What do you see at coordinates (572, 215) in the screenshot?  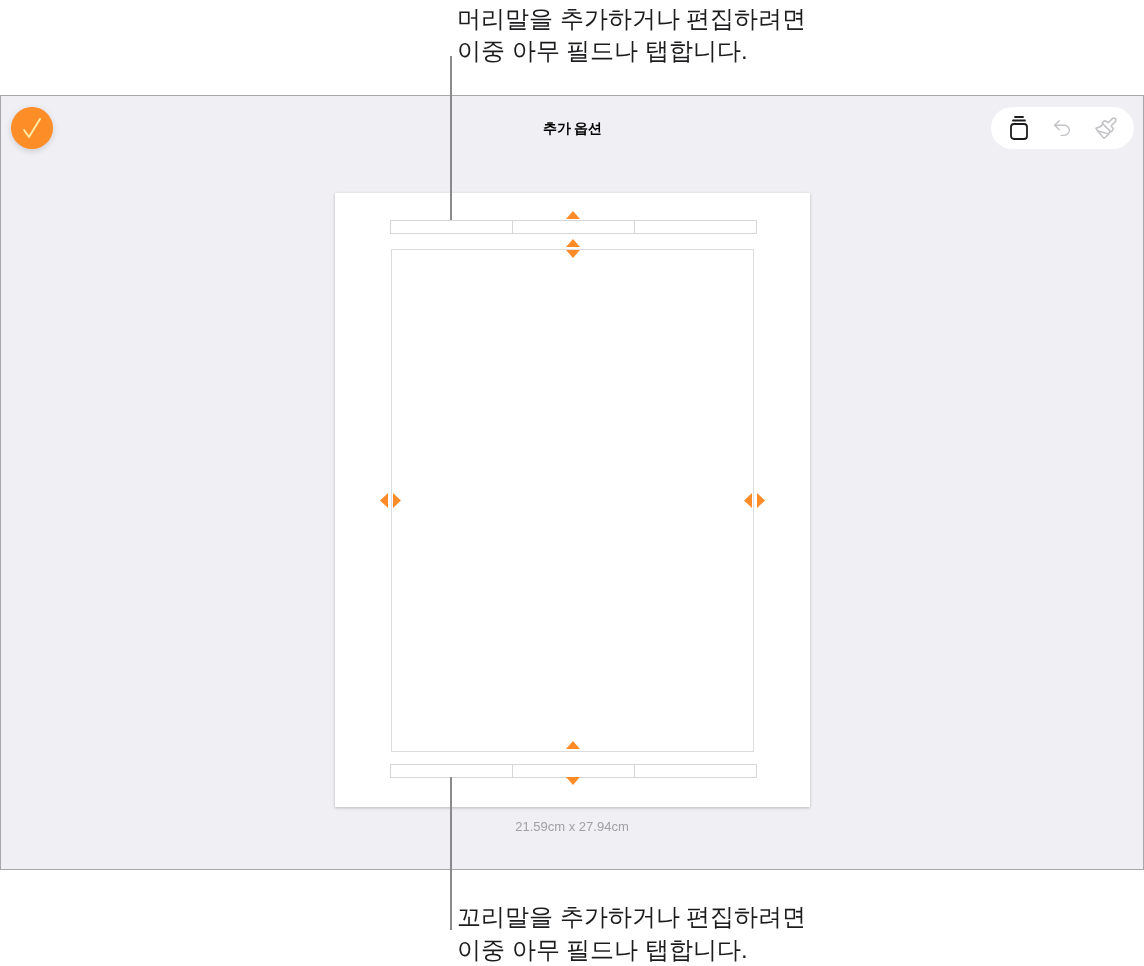 I see `header-margin-handle-icon` at bounding box center [572, 215].